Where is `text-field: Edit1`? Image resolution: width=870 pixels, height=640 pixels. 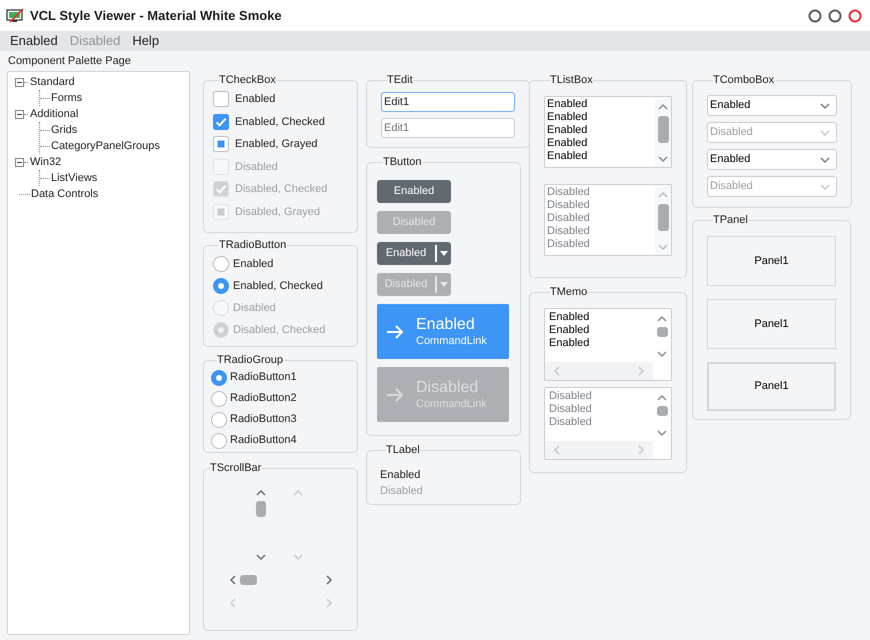
text-field: Edit1 is located at coordinates (448, 102).